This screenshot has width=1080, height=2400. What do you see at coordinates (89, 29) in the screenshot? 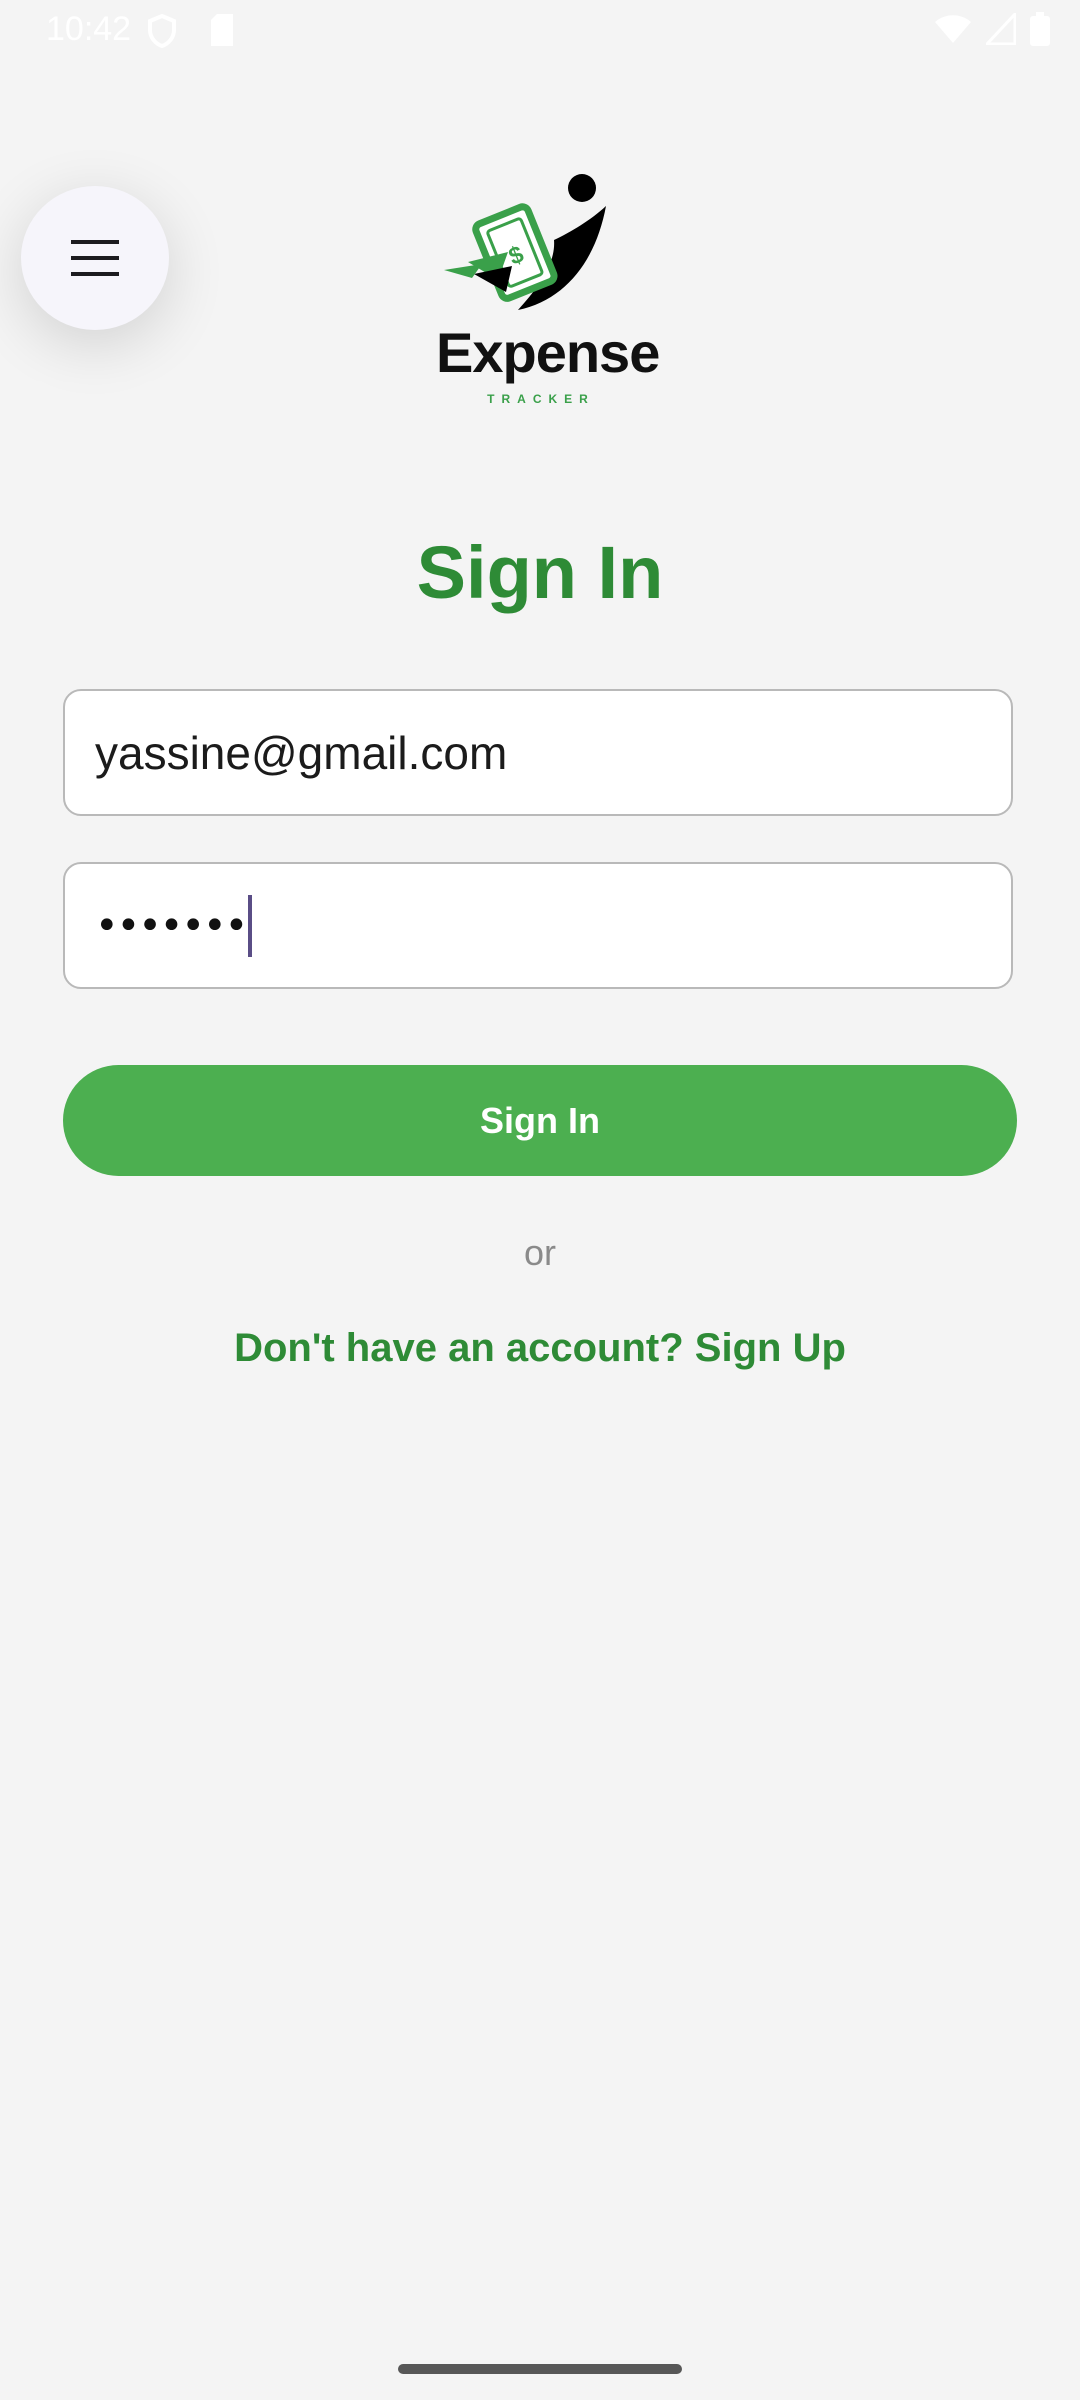
I see `status-time: 10:42` at bounding box center [89, 29].